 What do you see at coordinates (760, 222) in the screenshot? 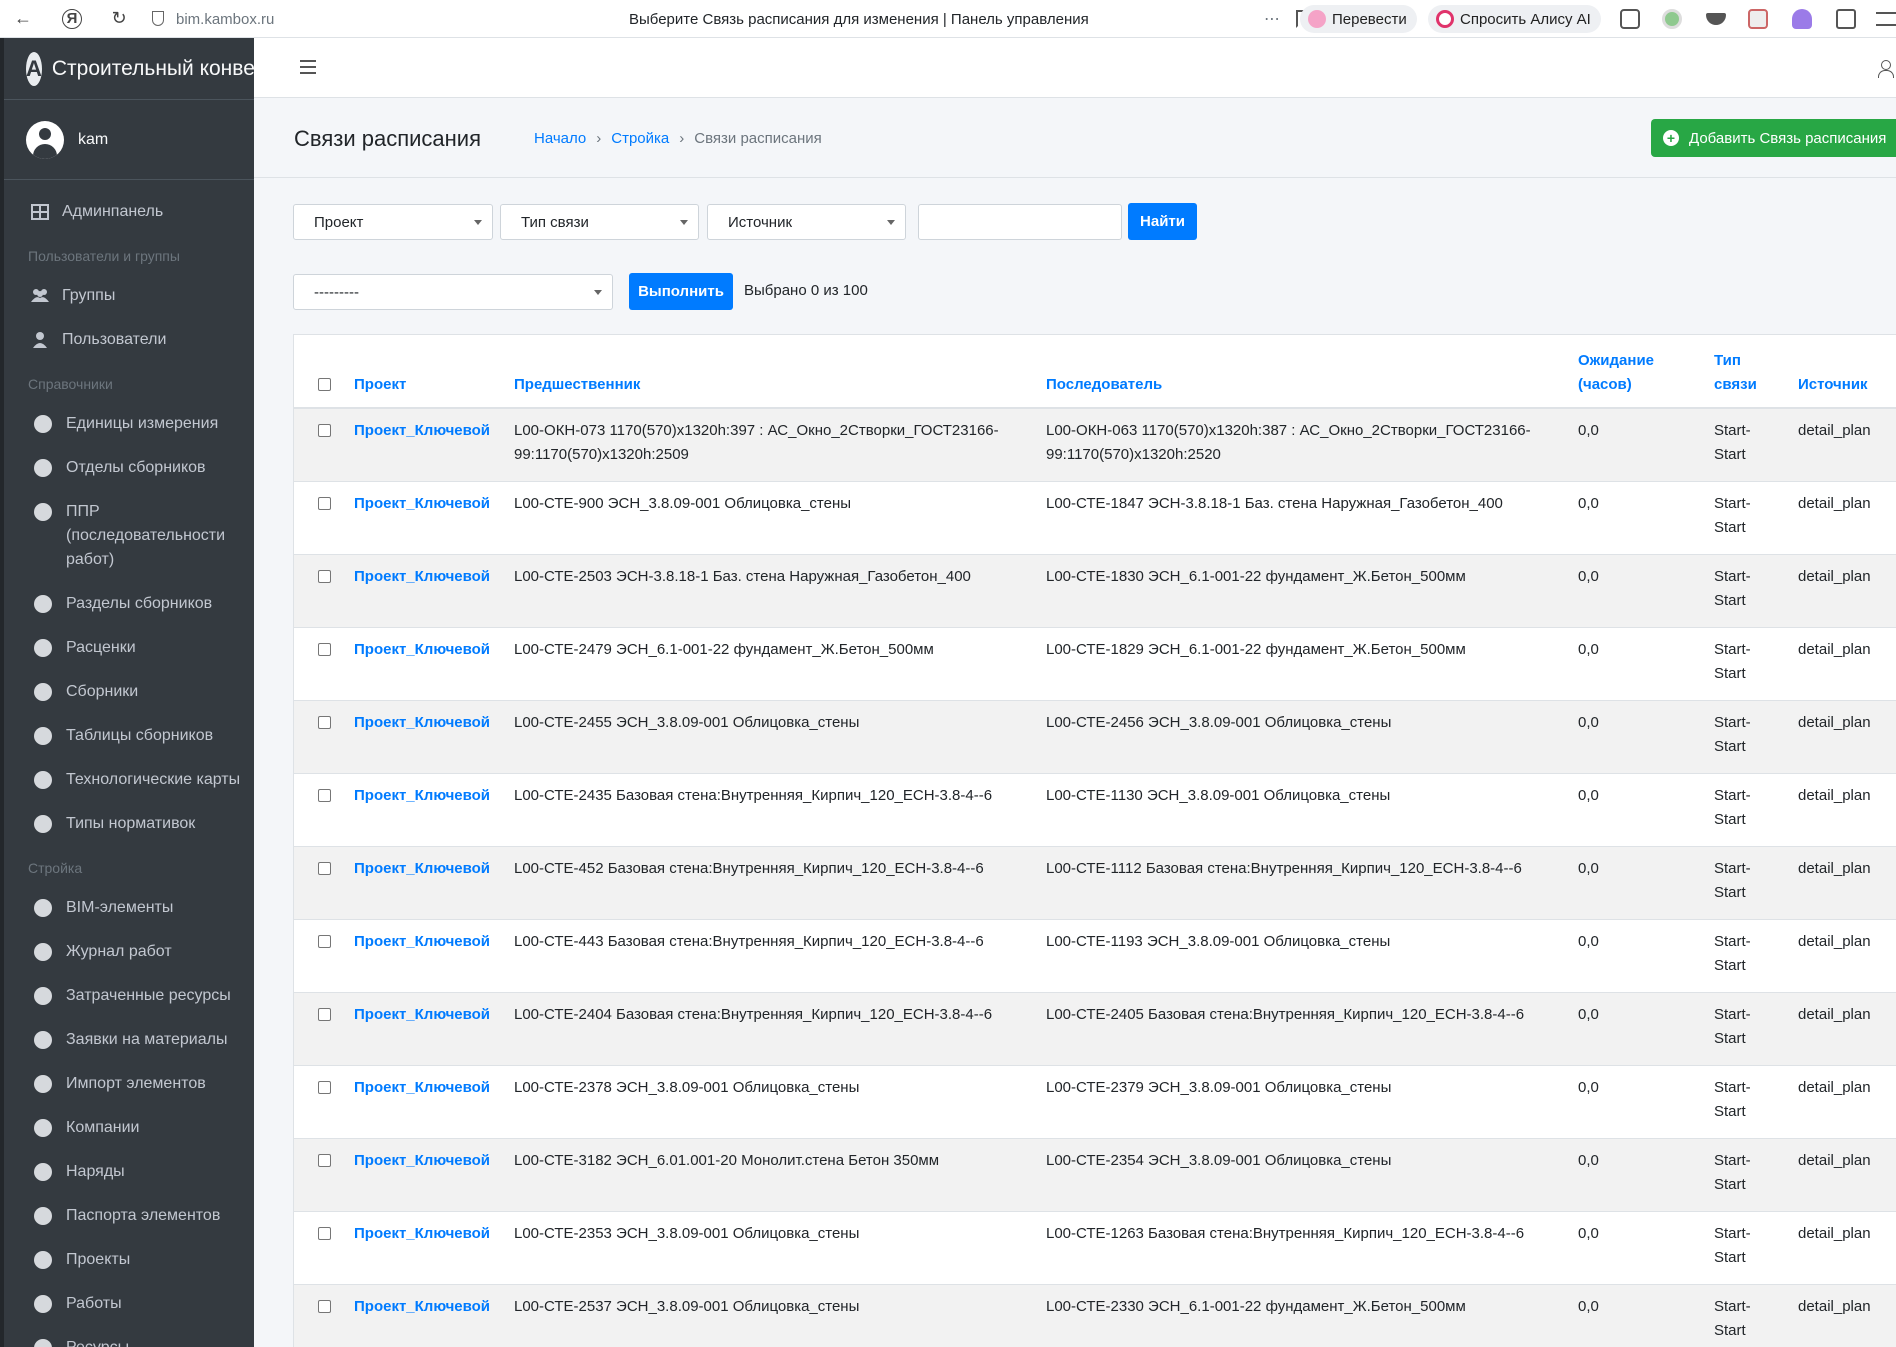
I see `source-filter-value: Источник` at bounding box center [760, 222].